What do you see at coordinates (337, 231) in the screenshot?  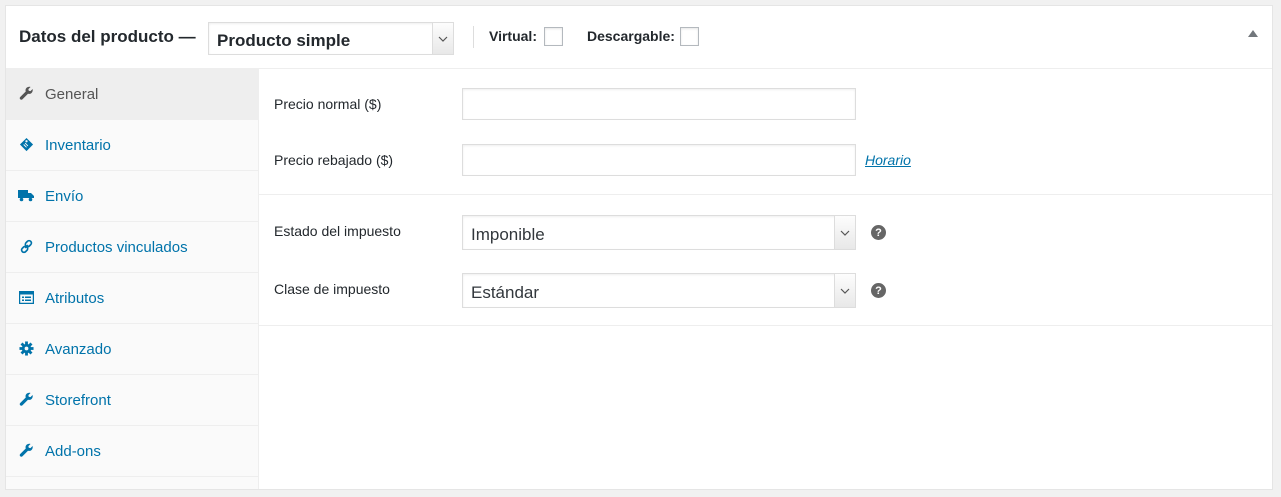 I see `tax-status-label: Estado del impuesto` at bounding box center [337, 231].